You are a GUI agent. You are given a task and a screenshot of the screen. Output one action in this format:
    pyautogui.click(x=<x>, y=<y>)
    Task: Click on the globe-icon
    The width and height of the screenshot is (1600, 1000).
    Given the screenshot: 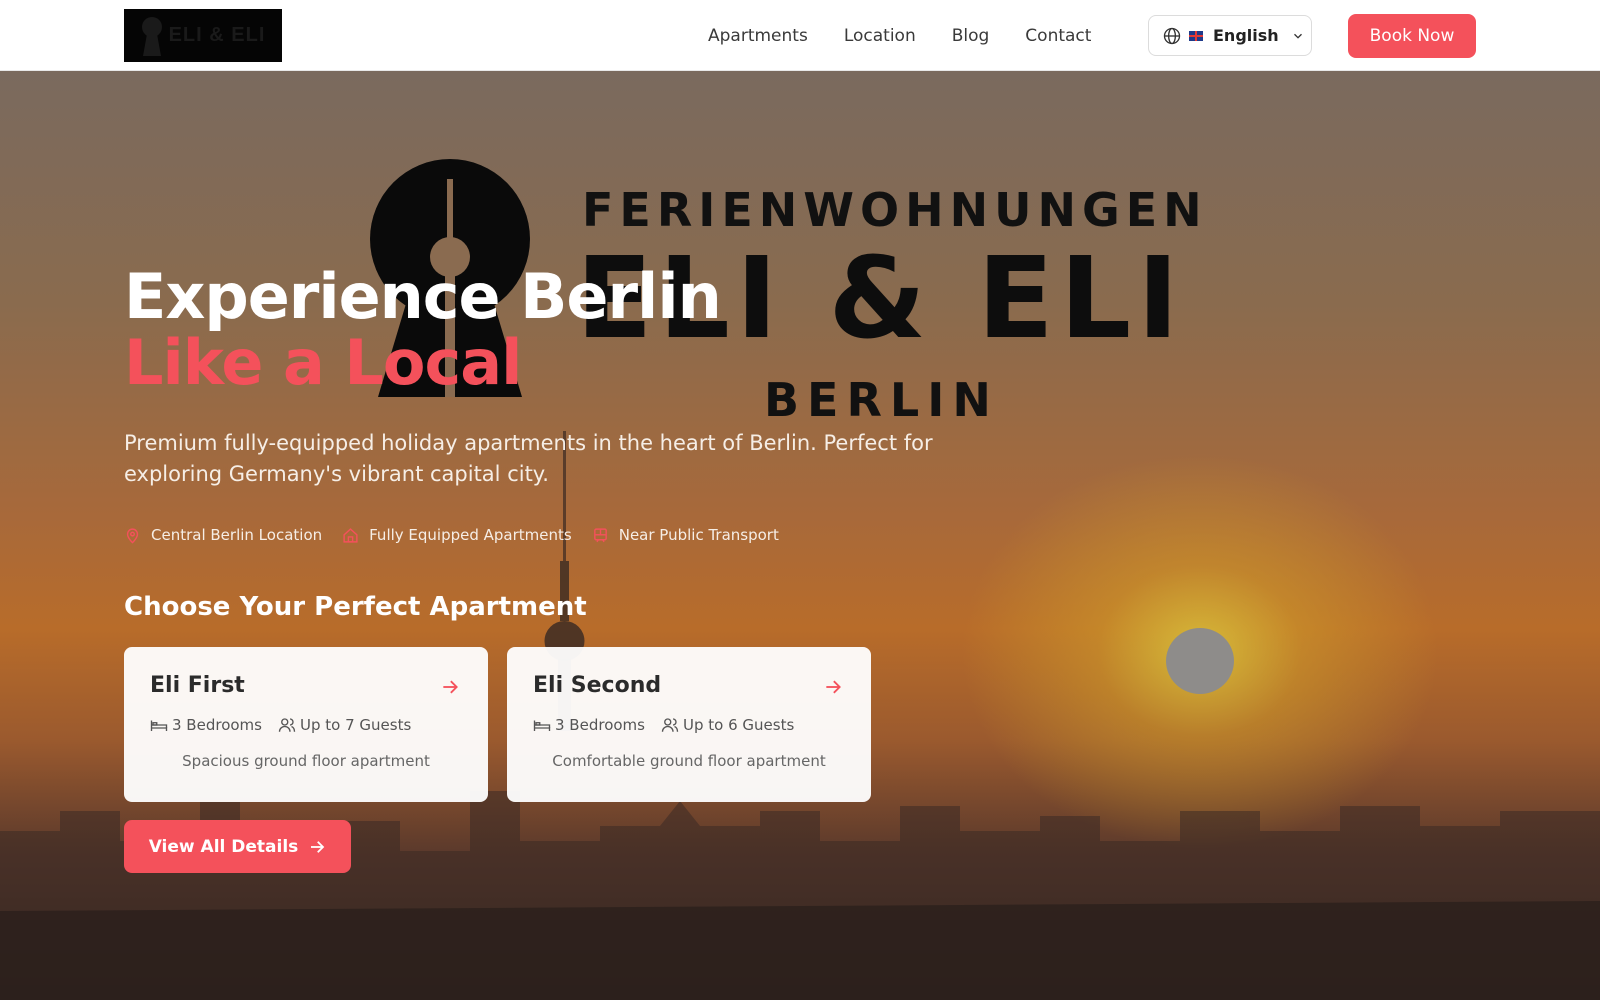 What is the action you would take?
    pyautogui.click(x=1172, y=35)
    